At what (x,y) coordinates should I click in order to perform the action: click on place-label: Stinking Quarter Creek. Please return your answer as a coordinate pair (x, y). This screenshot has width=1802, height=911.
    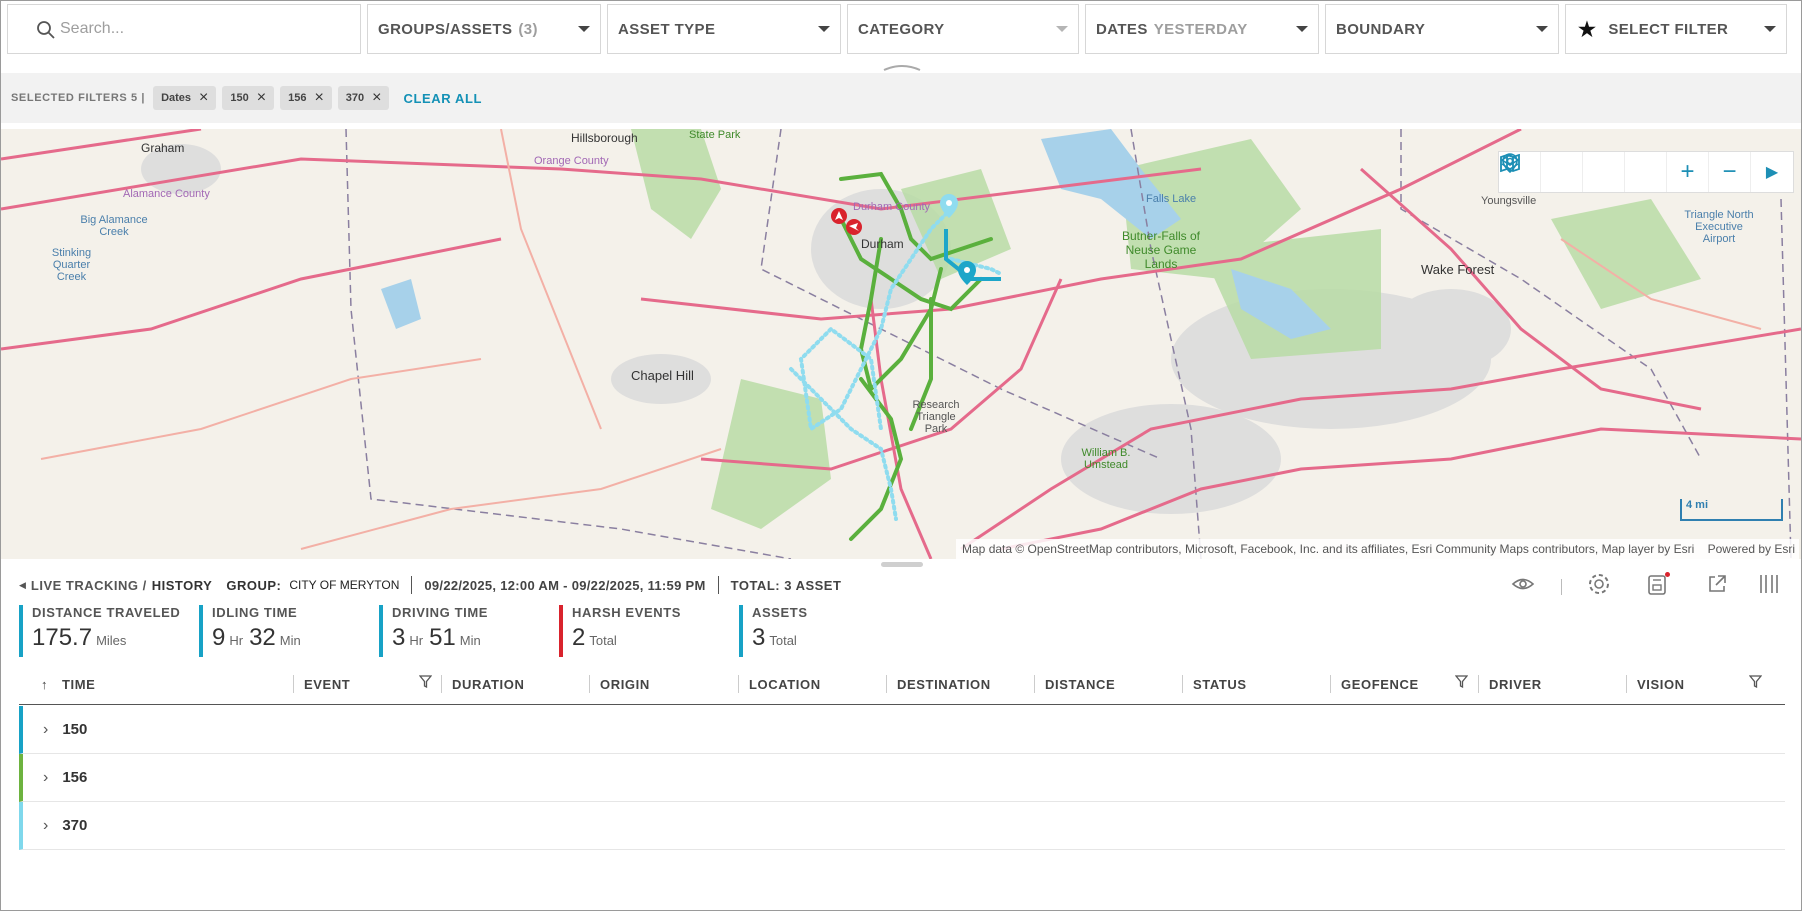
    Looking at the image, I should click on (71, 265).